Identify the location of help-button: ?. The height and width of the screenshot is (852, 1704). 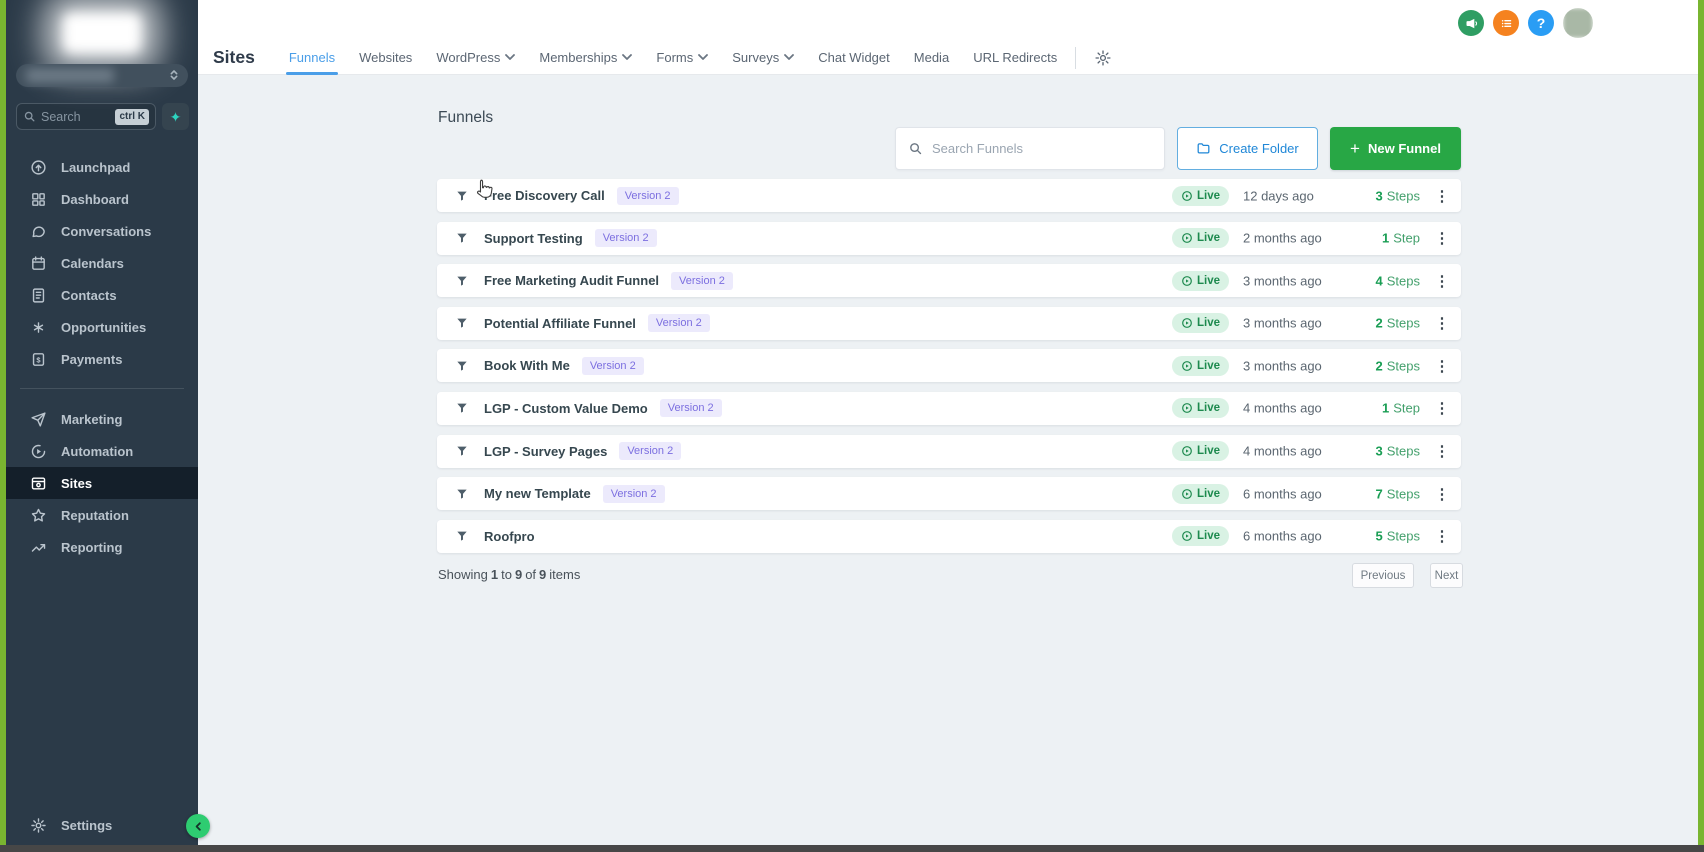
(1541, 23).